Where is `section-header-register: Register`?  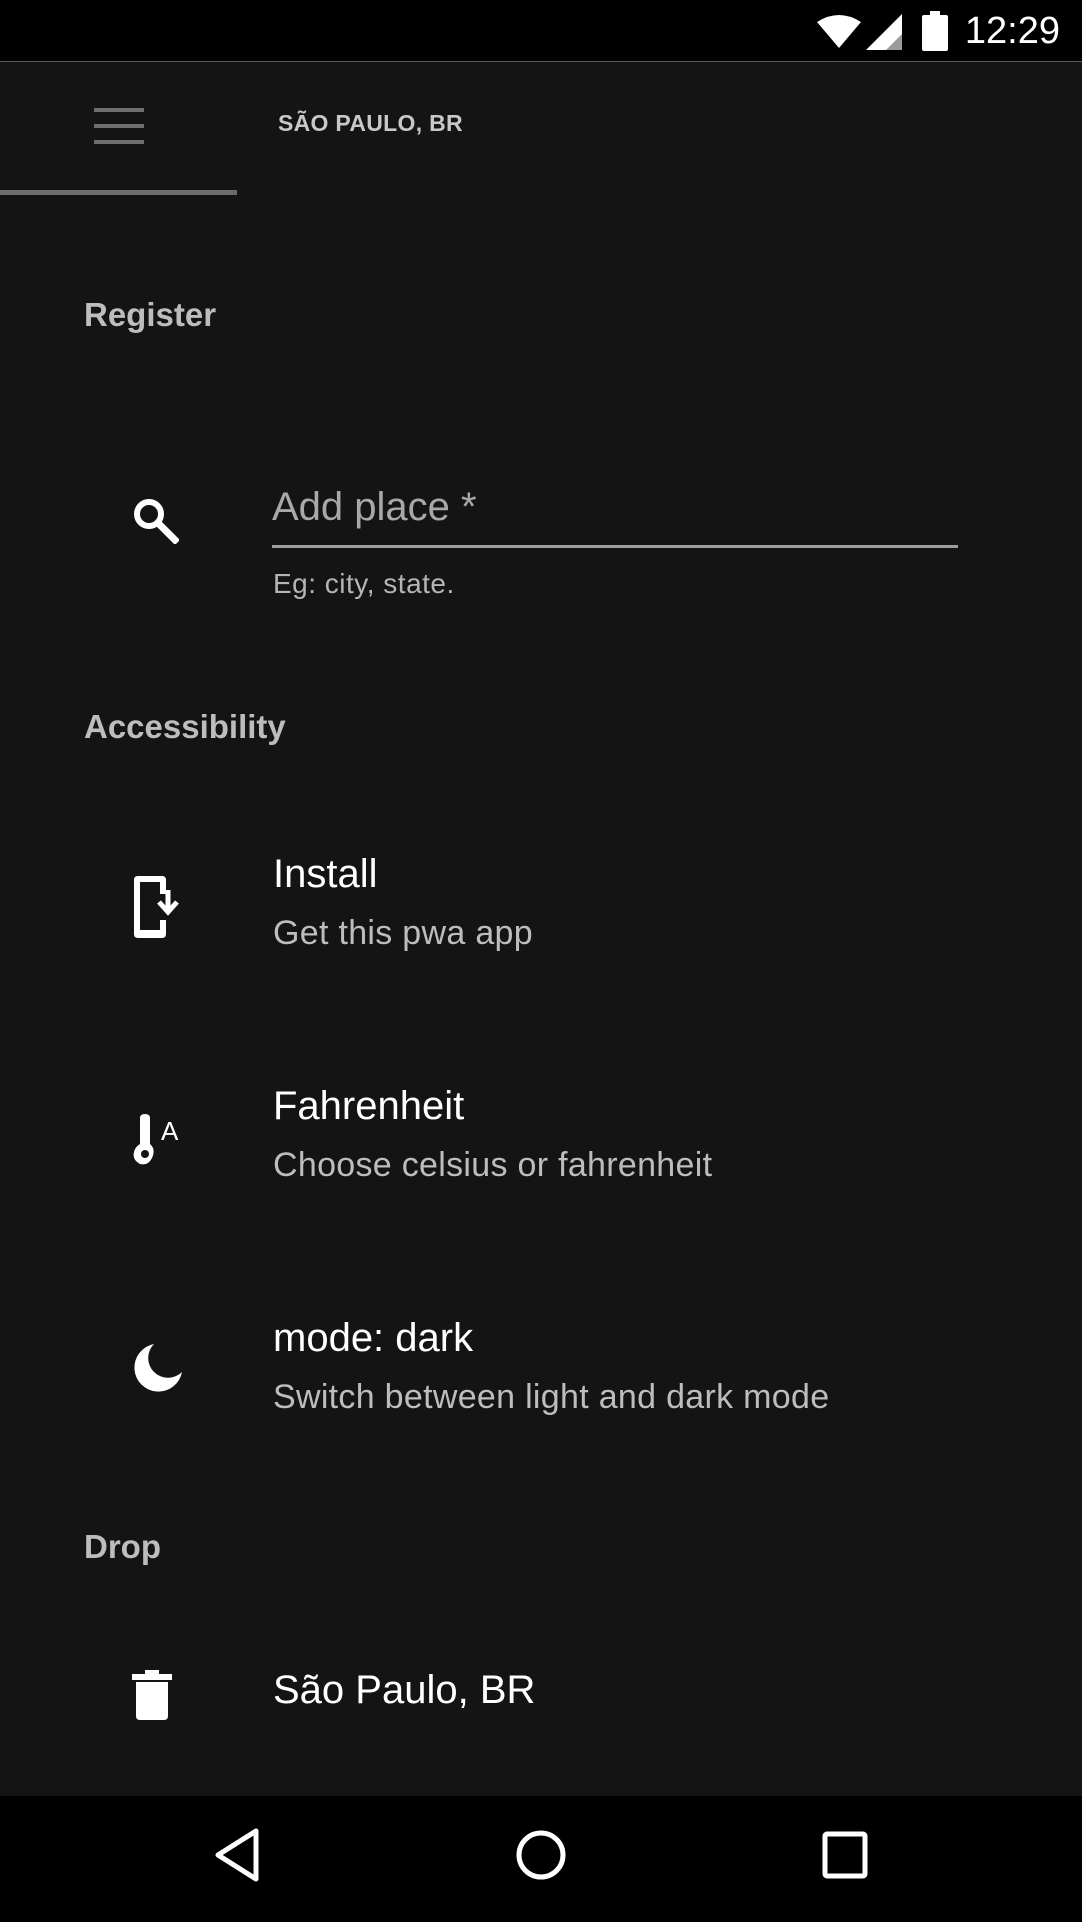 section-header-register: Register is located at coordinates (150, 314).